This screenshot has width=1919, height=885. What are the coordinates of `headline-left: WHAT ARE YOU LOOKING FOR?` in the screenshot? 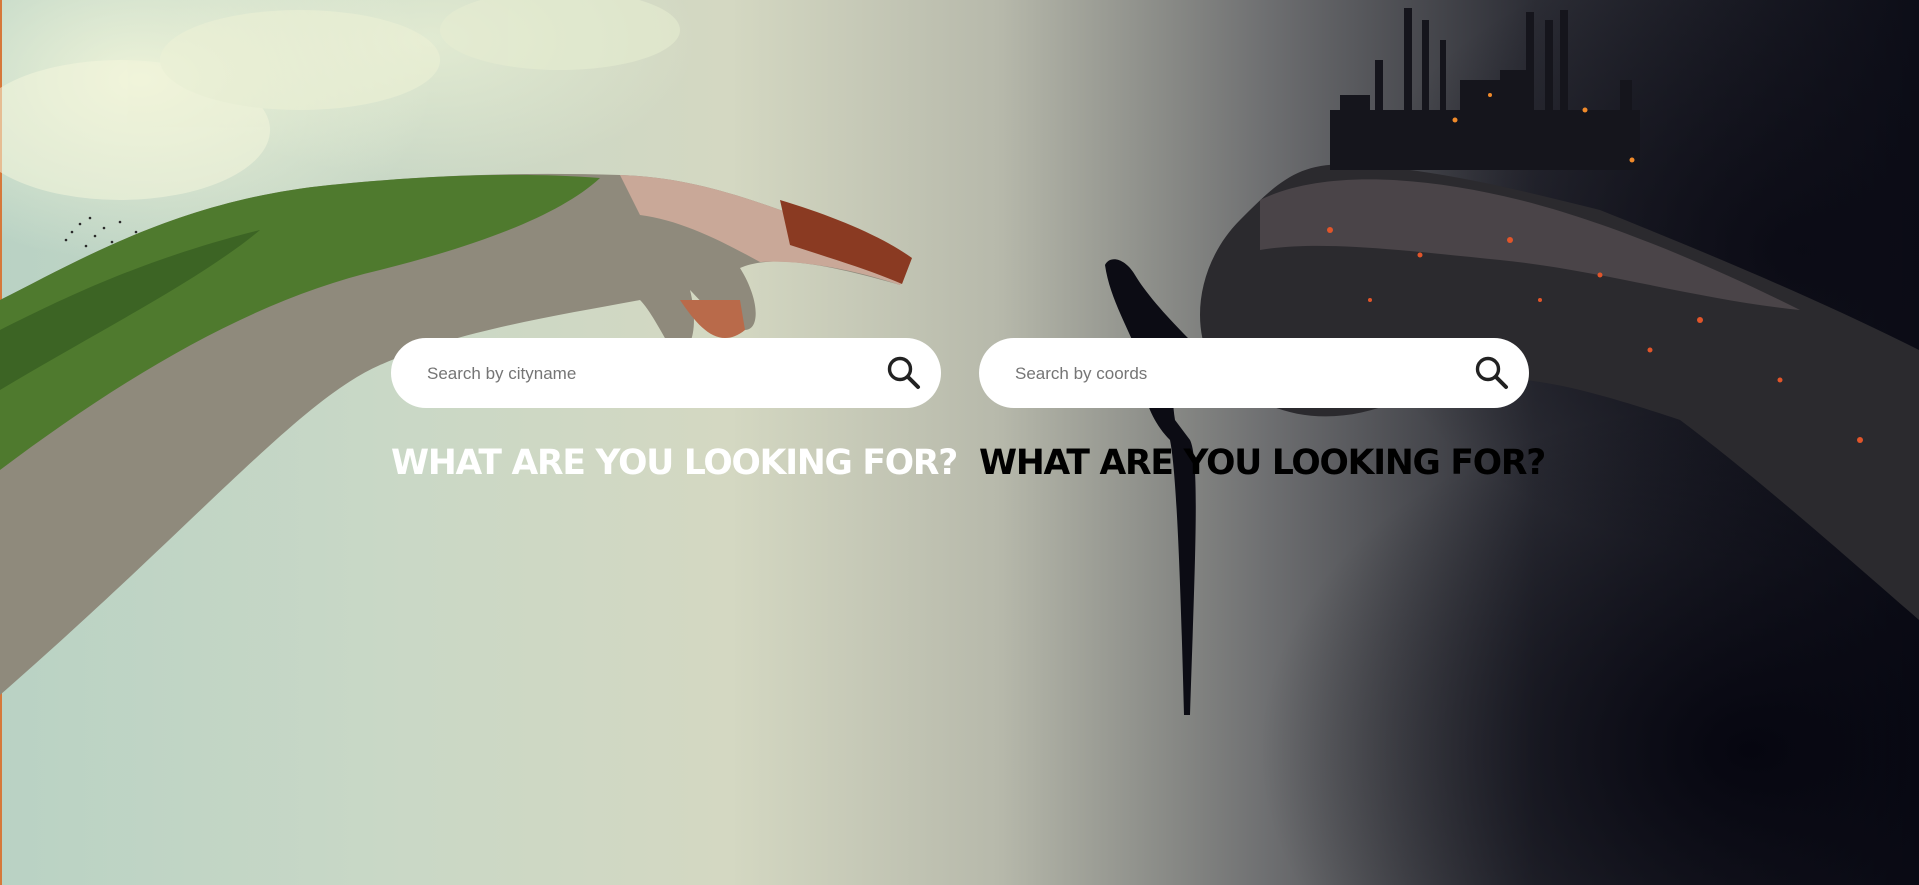 It's located at (674, 463).